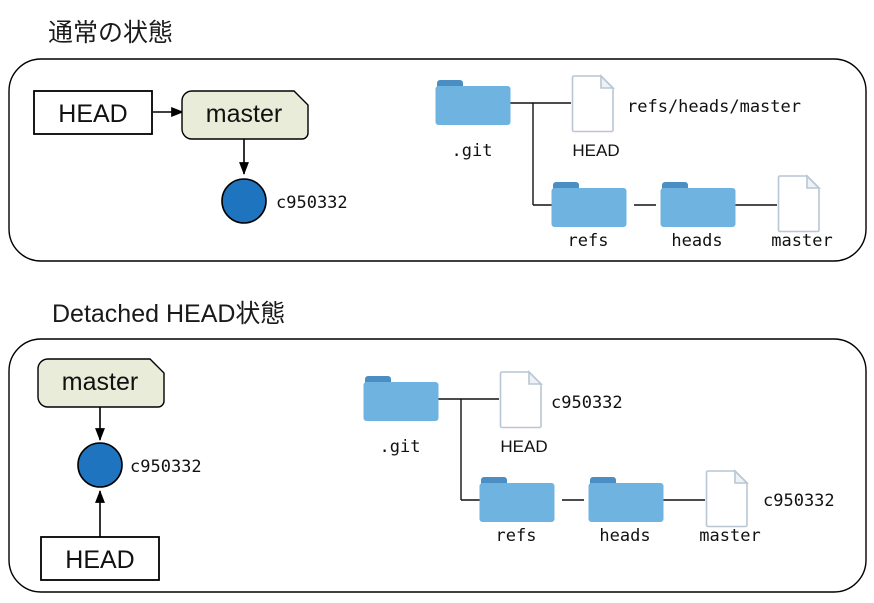 The width and height of the screenshot is (874, 603). What do you see at coordinates (473, 102) in the screenshot?
I see `folder-dotgit-normal` at bounding box center [473, 102].